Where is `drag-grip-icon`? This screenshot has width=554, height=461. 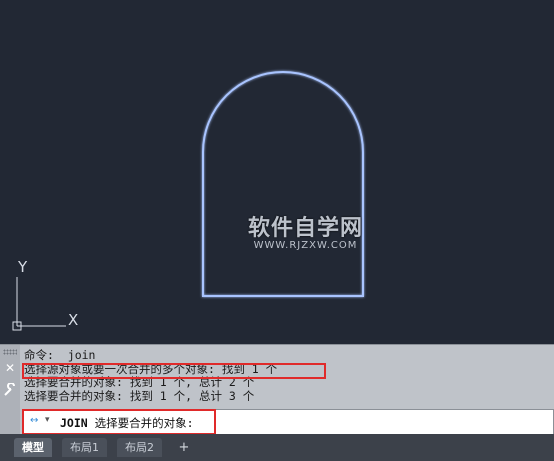 drag-grip-icon is located at coordinates (10, 352).